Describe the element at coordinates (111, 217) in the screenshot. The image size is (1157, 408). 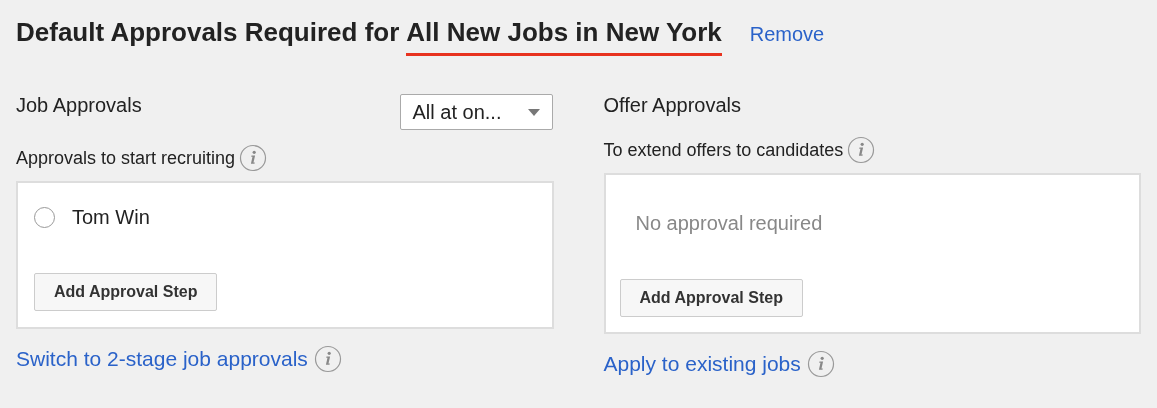
I see `approver-name: Tom Win` at that location.